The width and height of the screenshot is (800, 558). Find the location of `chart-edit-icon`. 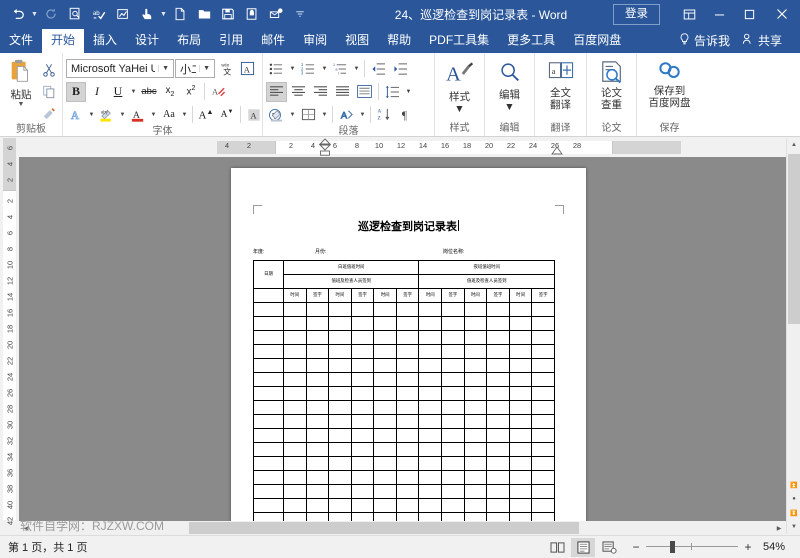

chart-edit-icon is located at coordinates (123, 14).